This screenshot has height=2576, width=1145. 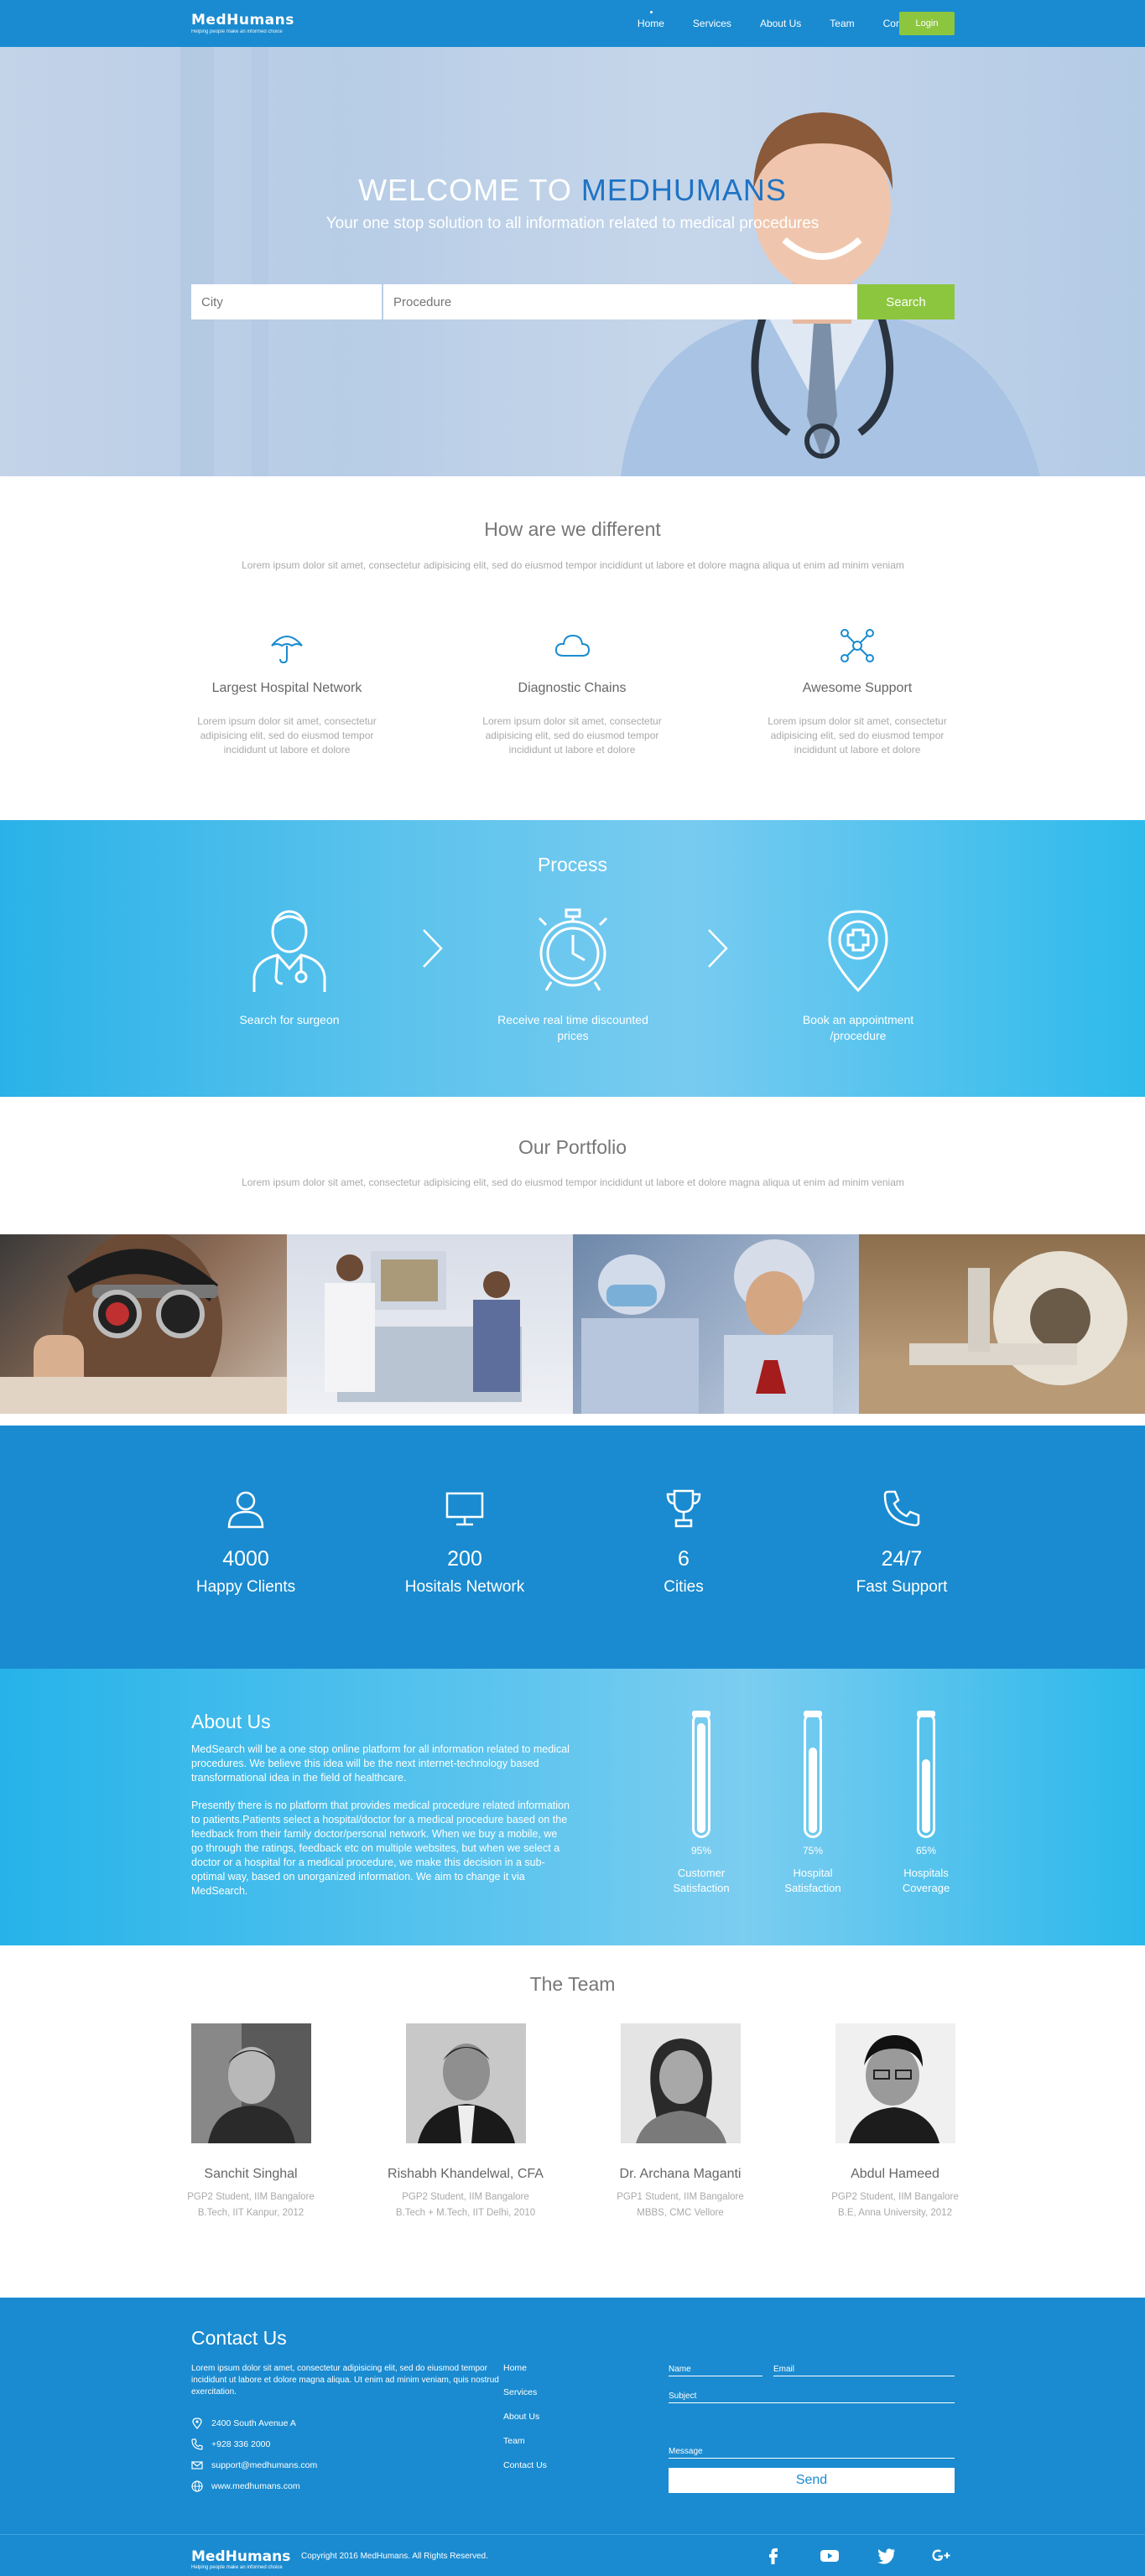 I want to click on footer-logo-tagline: Helping people make an informed choice, so click(x=237, y=2567).